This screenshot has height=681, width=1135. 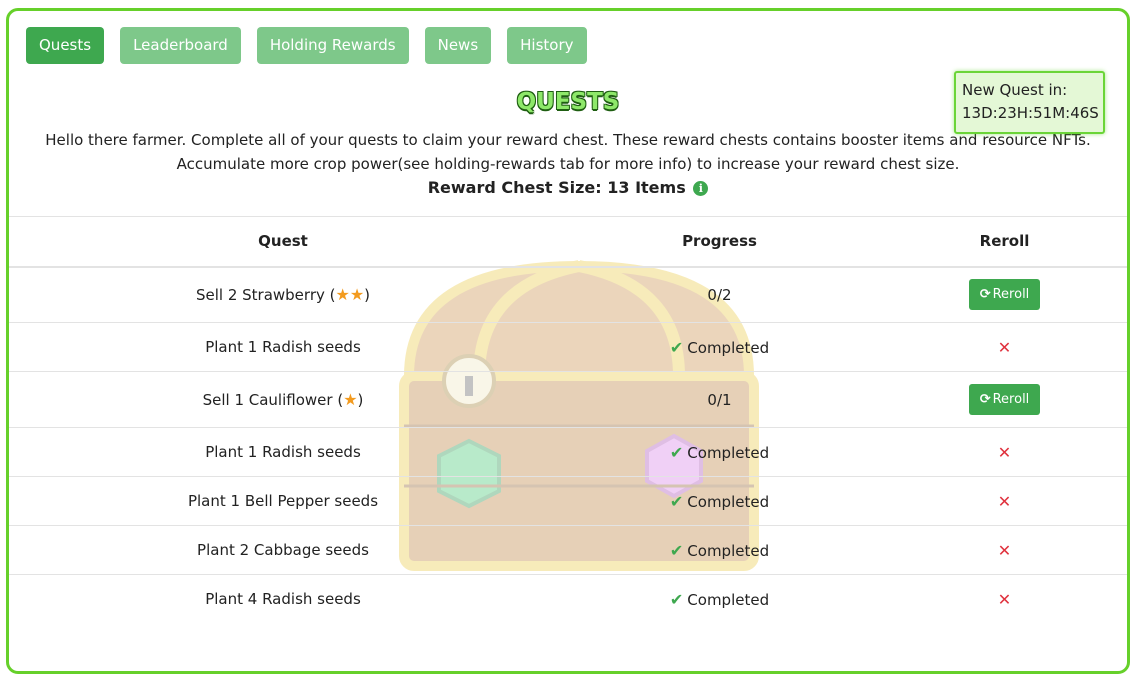 What do you see at coordinates (719, 294) in the screenshot?
I see `progress-cell: 0/2` at bounding box center [719, 294].